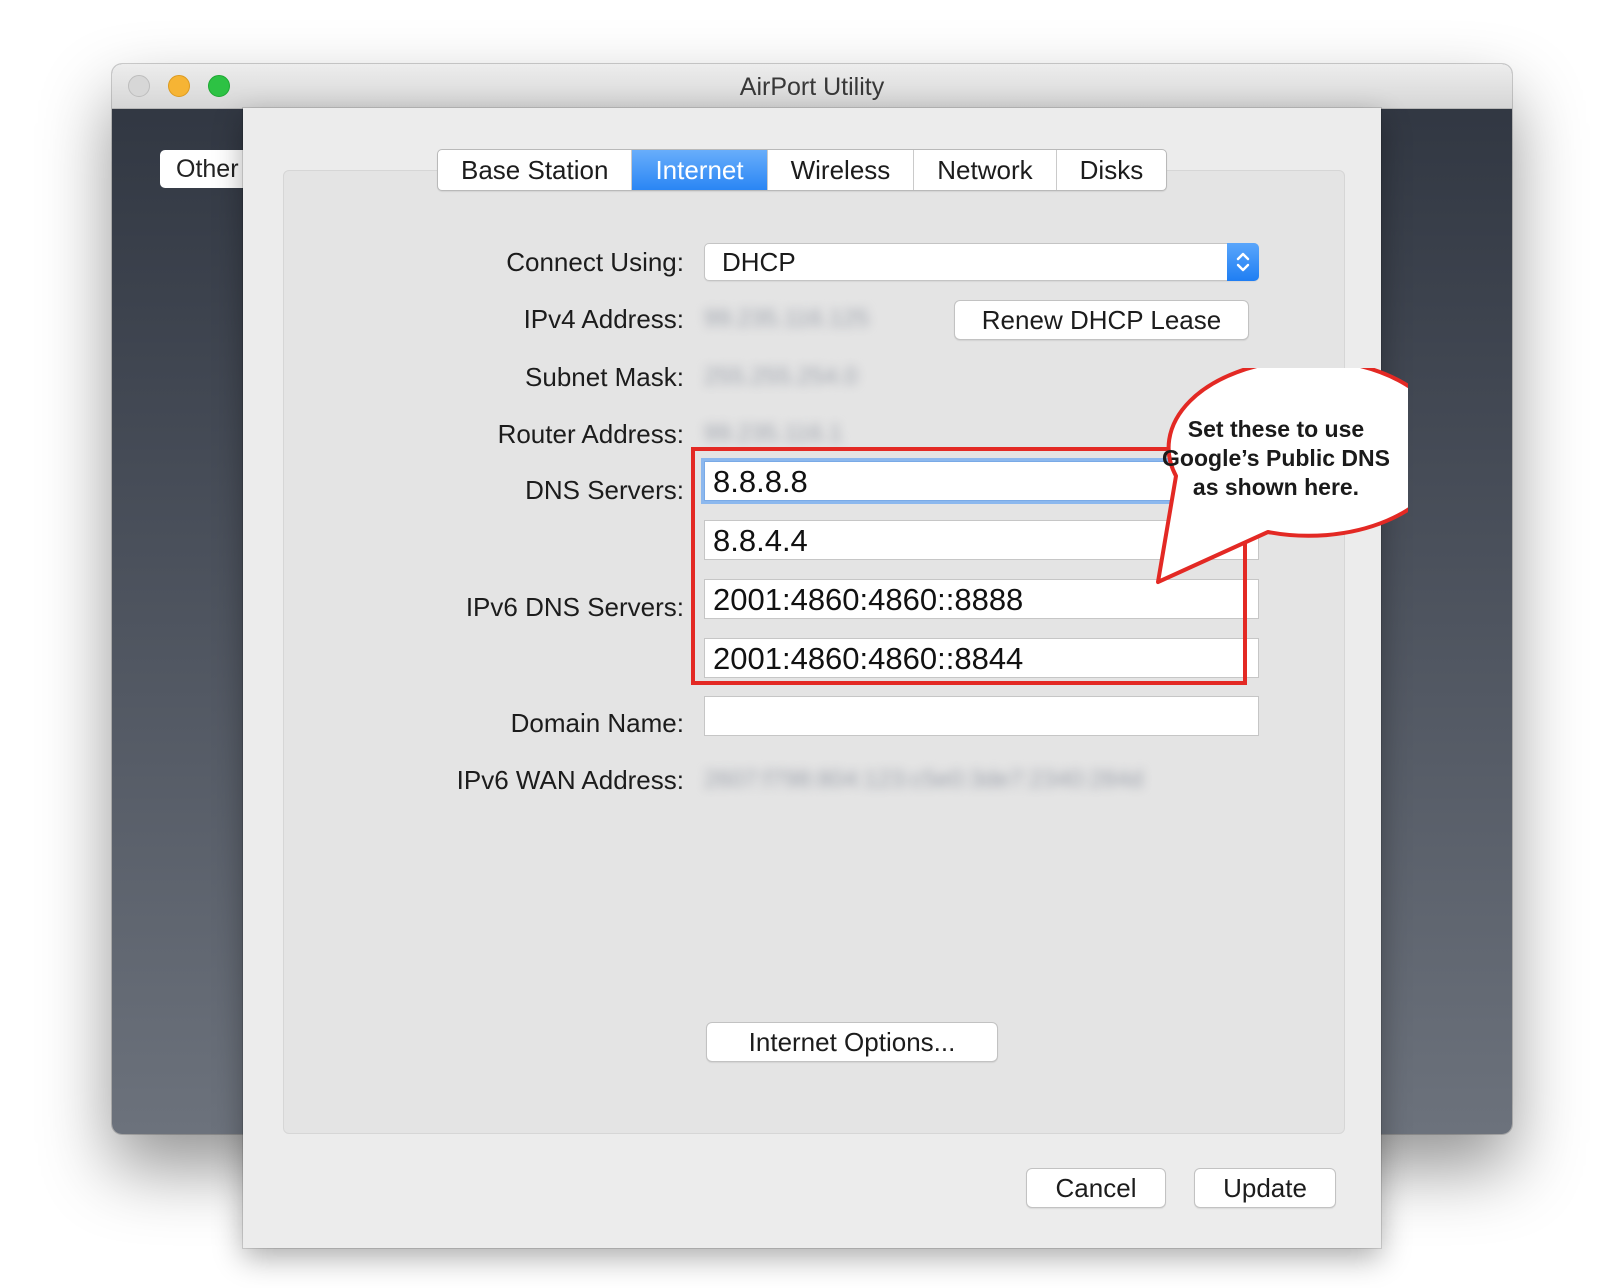 The image size is (1616, 1288). I want to click on subnet-mask-label: Subnet Mask:, so click(604, 377).